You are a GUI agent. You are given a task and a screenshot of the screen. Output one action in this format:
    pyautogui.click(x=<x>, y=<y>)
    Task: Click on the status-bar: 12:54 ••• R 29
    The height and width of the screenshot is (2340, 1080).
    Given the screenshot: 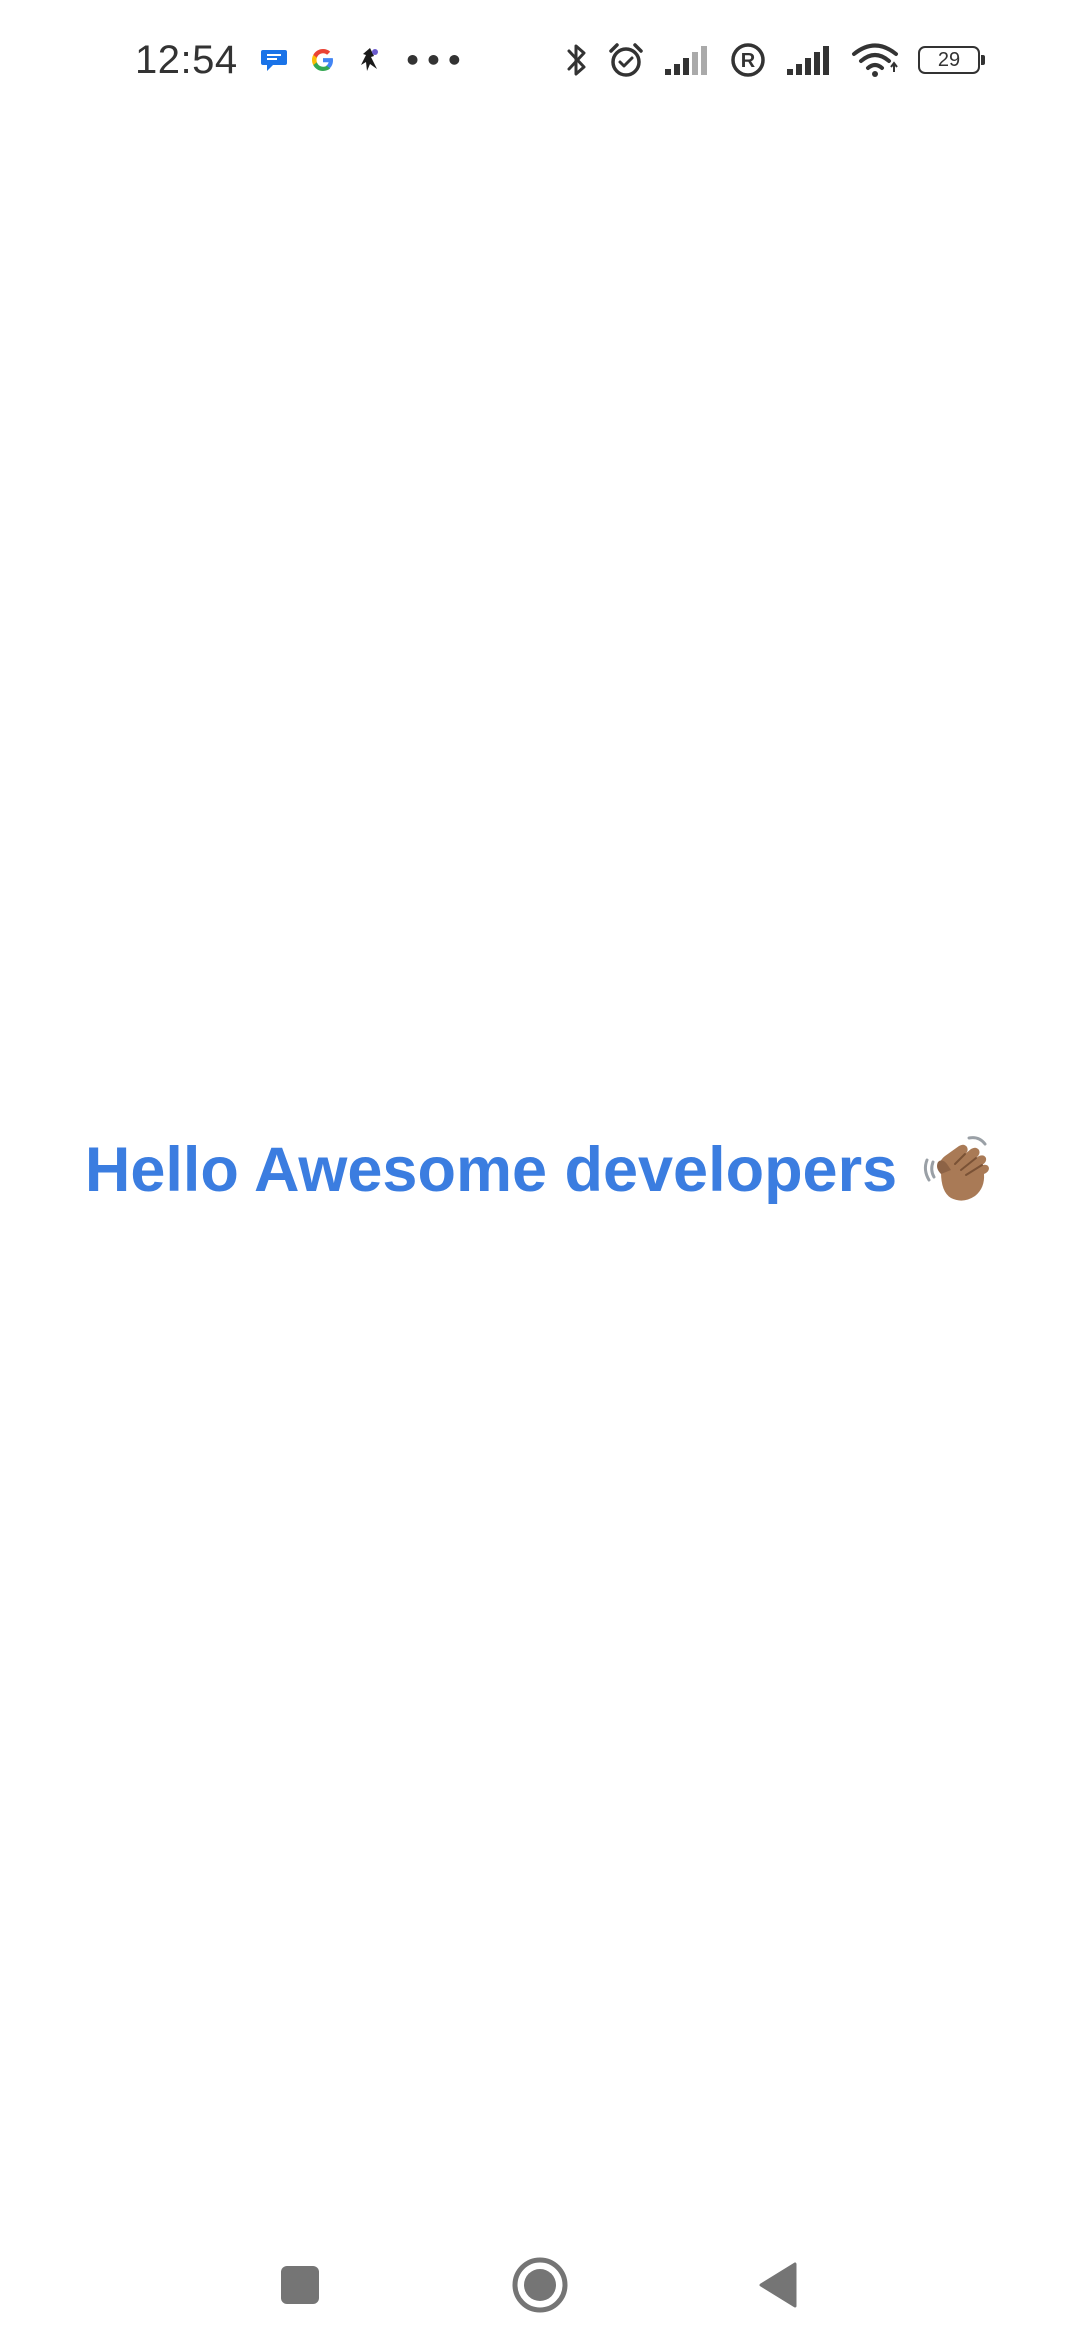 What is the action you would take?
    pyautogui.click(x=540, y=60)
    